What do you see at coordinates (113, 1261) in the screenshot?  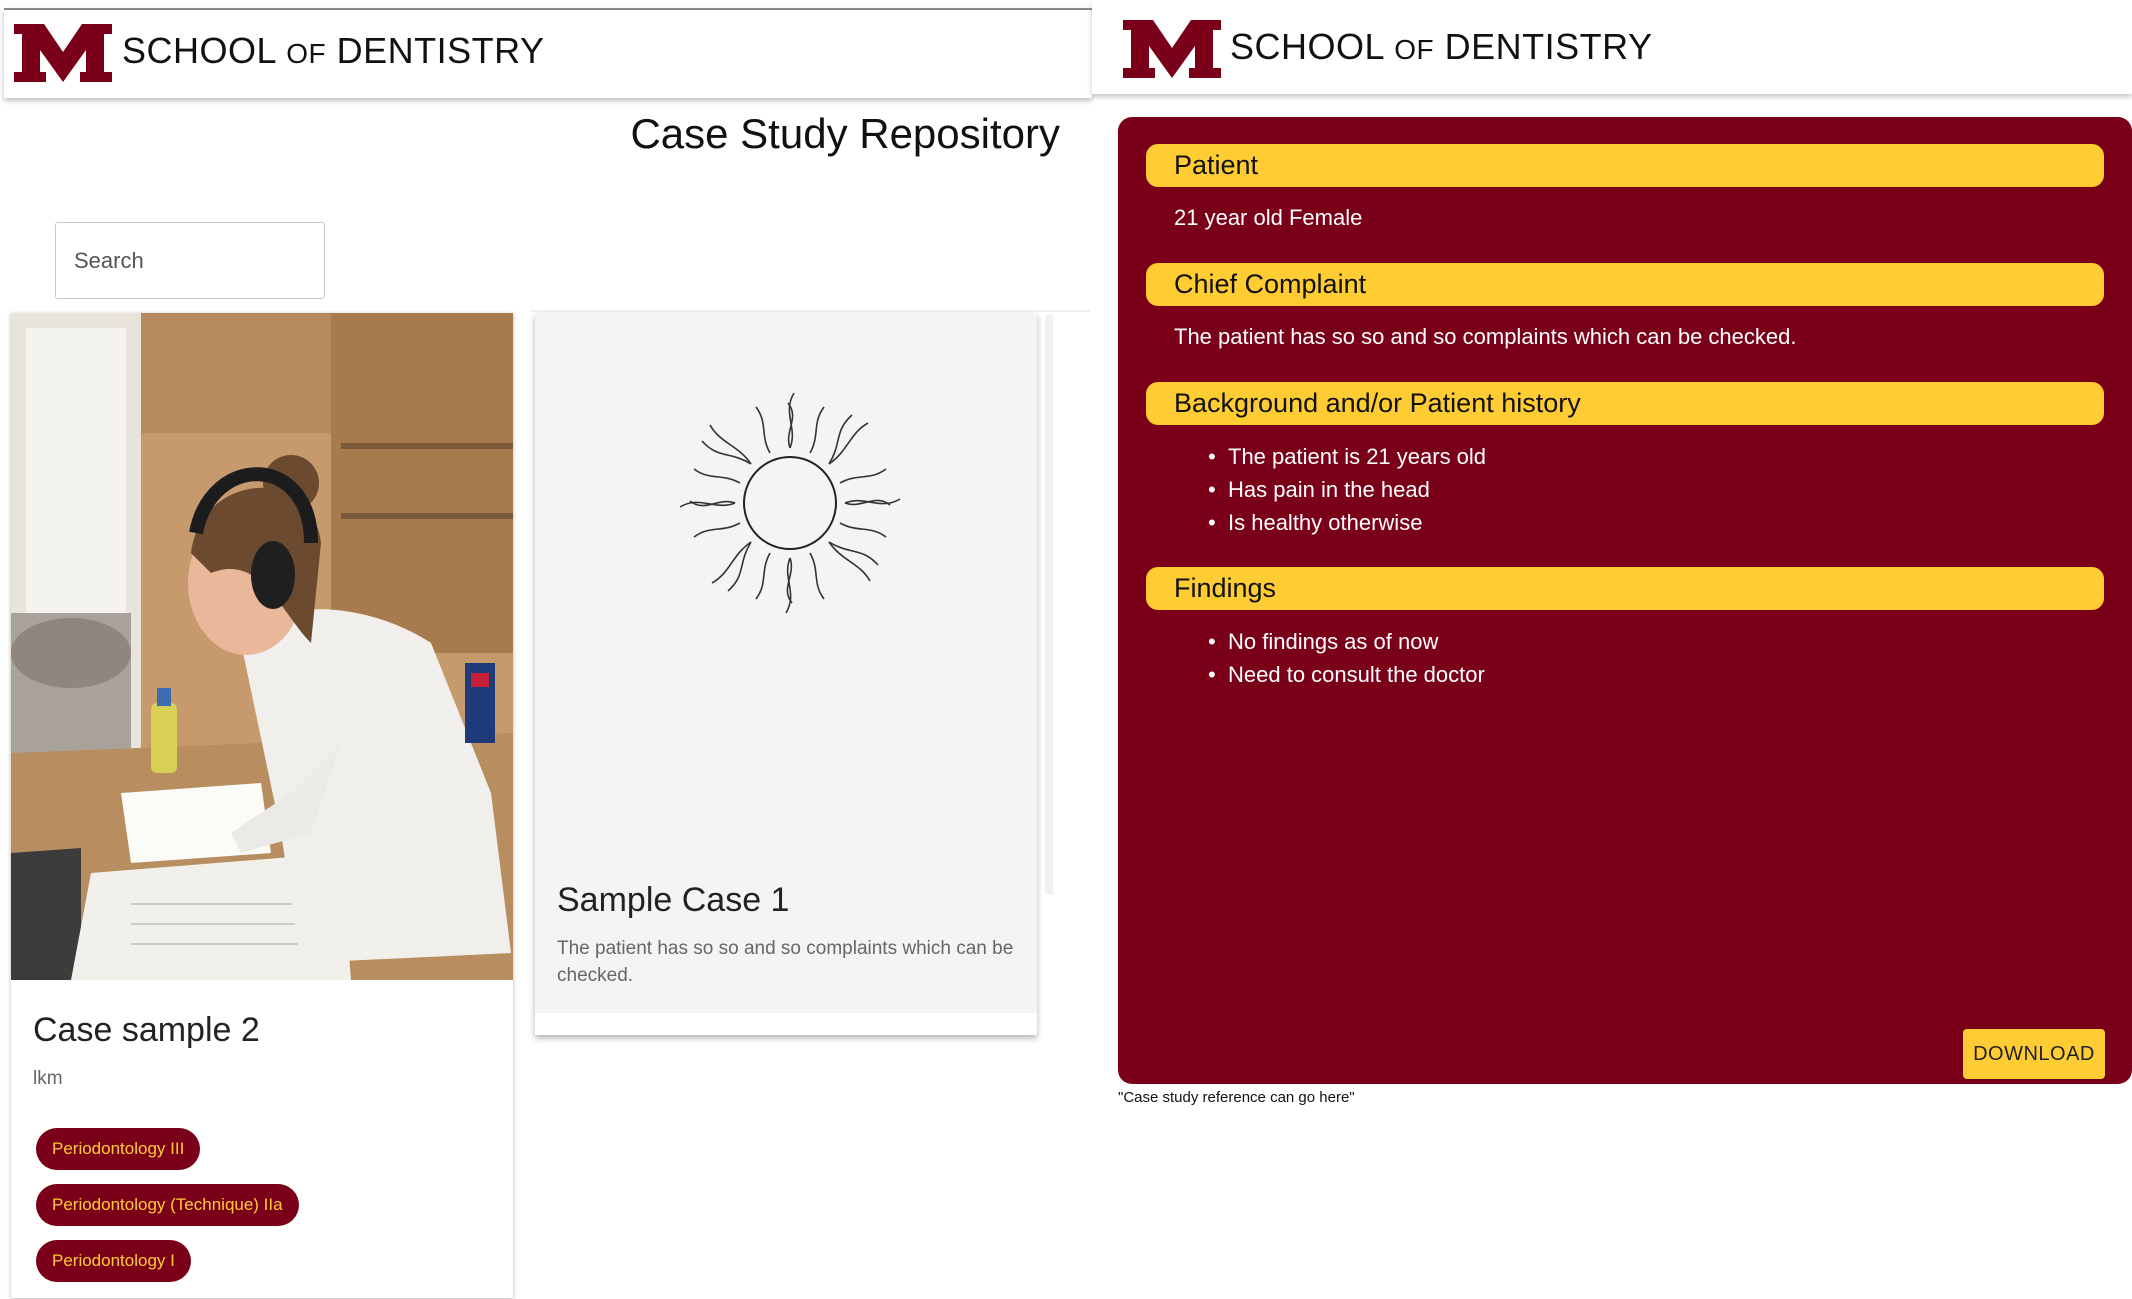 I see `tag-chip: Periodontology I` at bounding box center [113, 1261].